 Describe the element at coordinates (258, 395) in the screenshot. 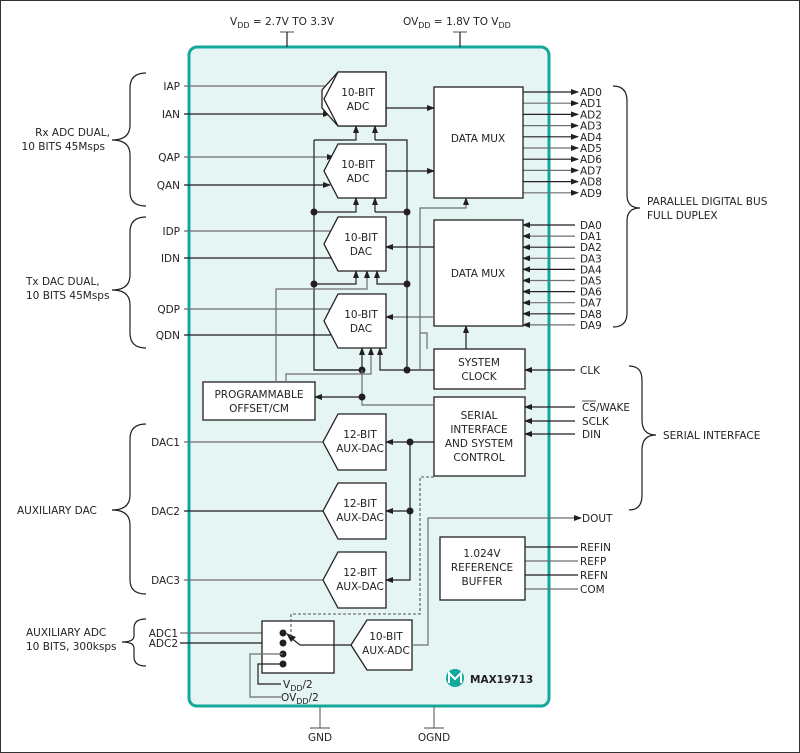

I see `svg-text: PROGRAMMABLE` at that location.